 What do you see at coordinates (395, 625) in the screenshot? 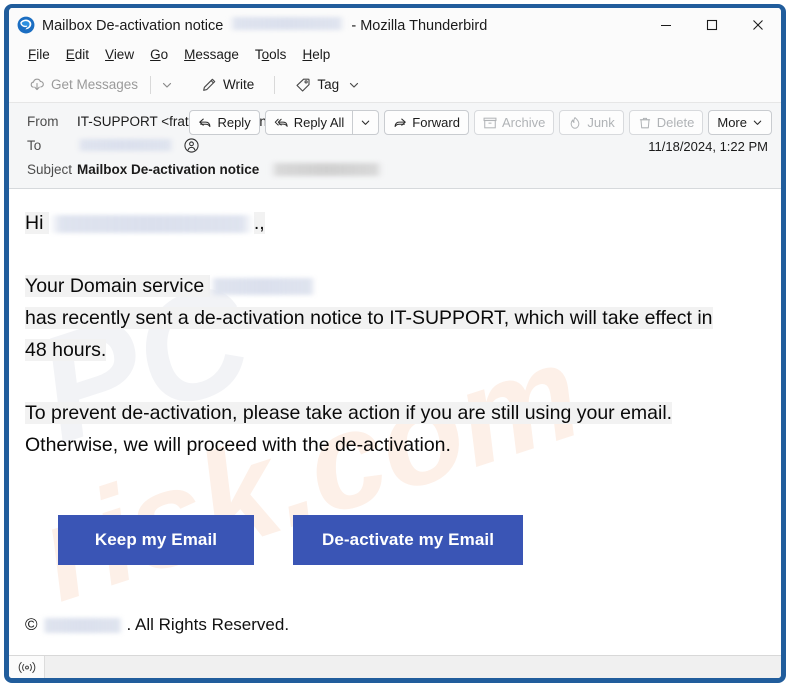
I see `footer-copyright: © . All Rights Reserved.` at bounding box center [395, 625].